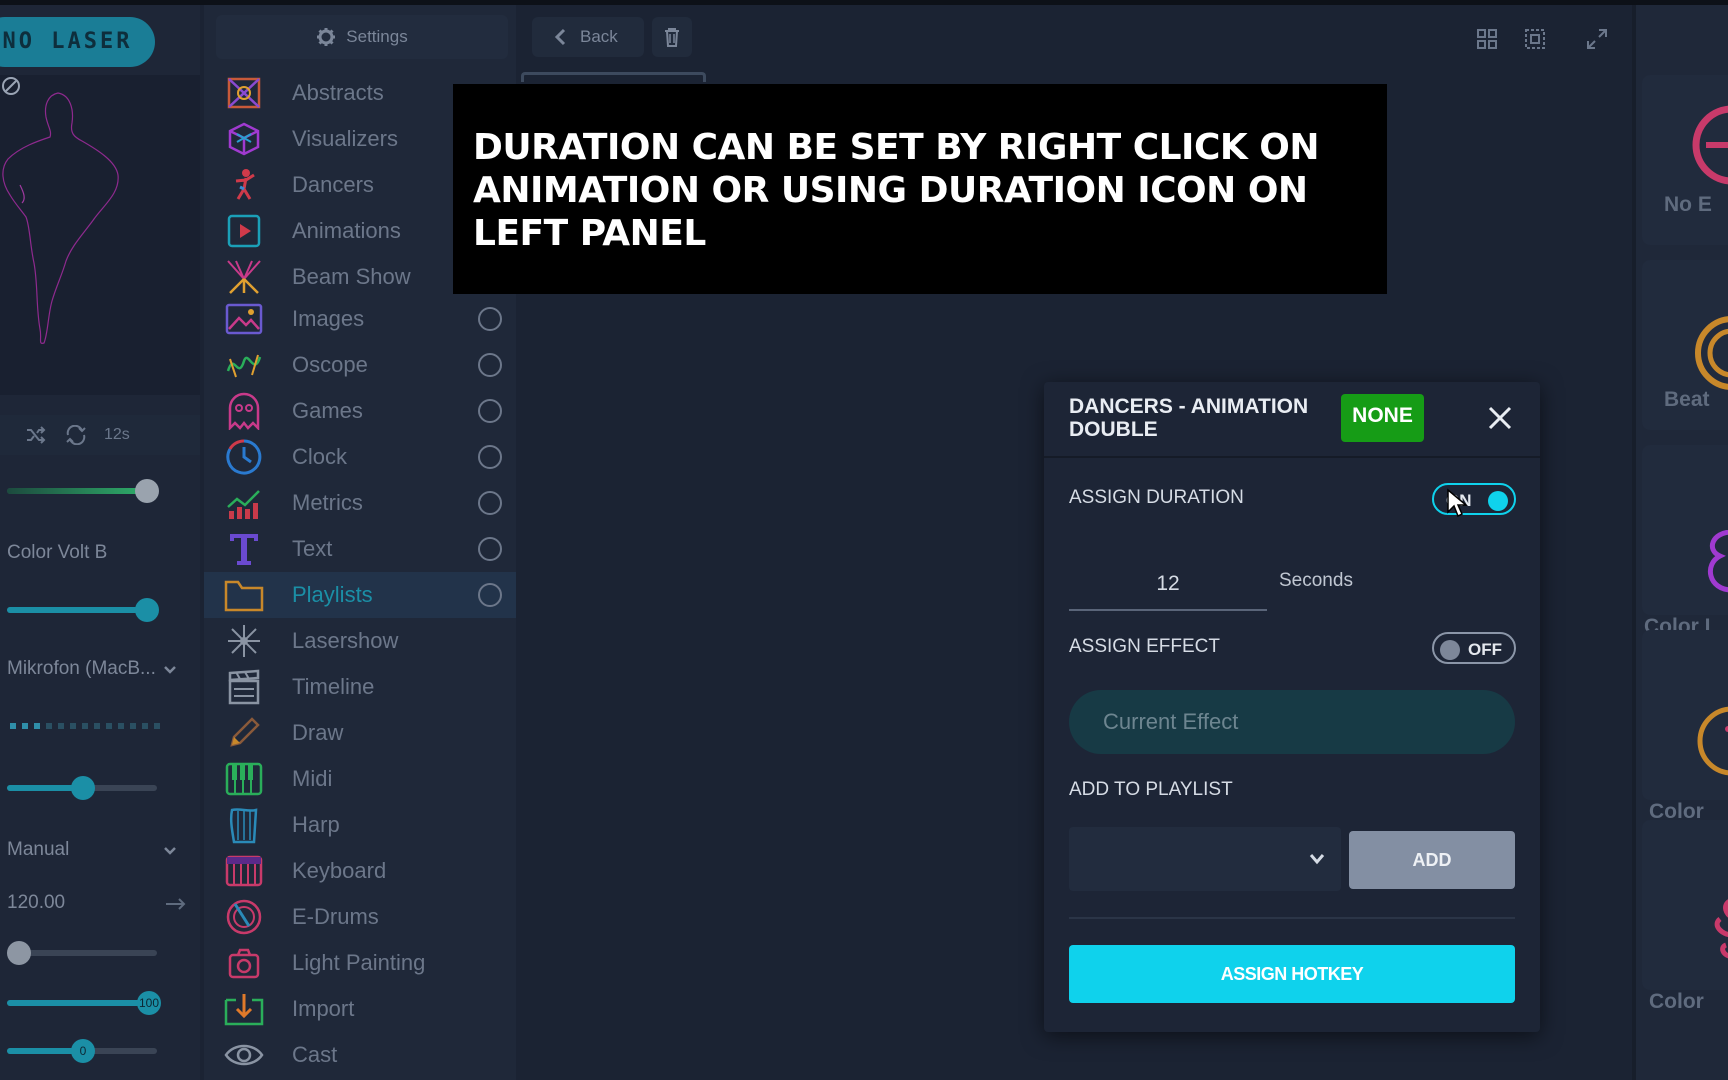 The image size is (1728, 1080). Describe the element at coordinates (330, 364) in the screenshot. I see `category-label: Oscope` at that location.